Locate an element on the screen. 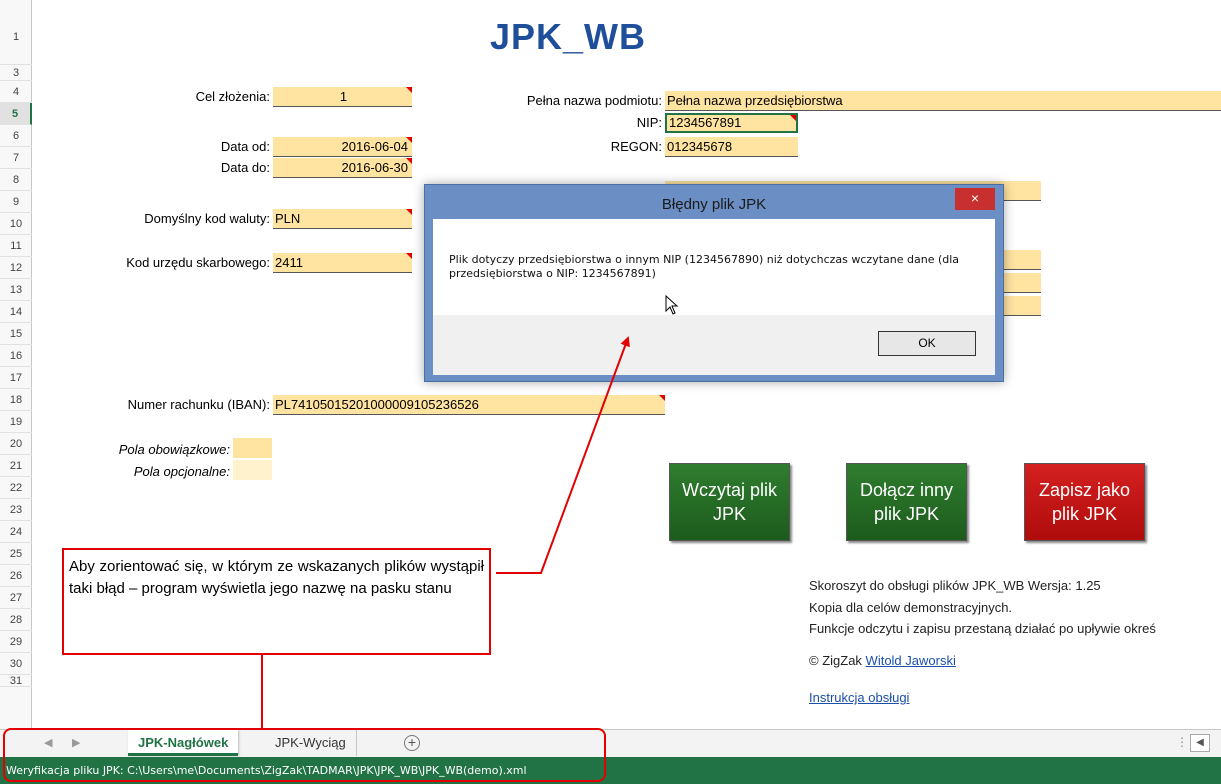 Image resolution: width=1221 pixels, height=784 pixels. tab-jpk-naglowek: JPK-Nagłówek is located at coordinates (183, 743).